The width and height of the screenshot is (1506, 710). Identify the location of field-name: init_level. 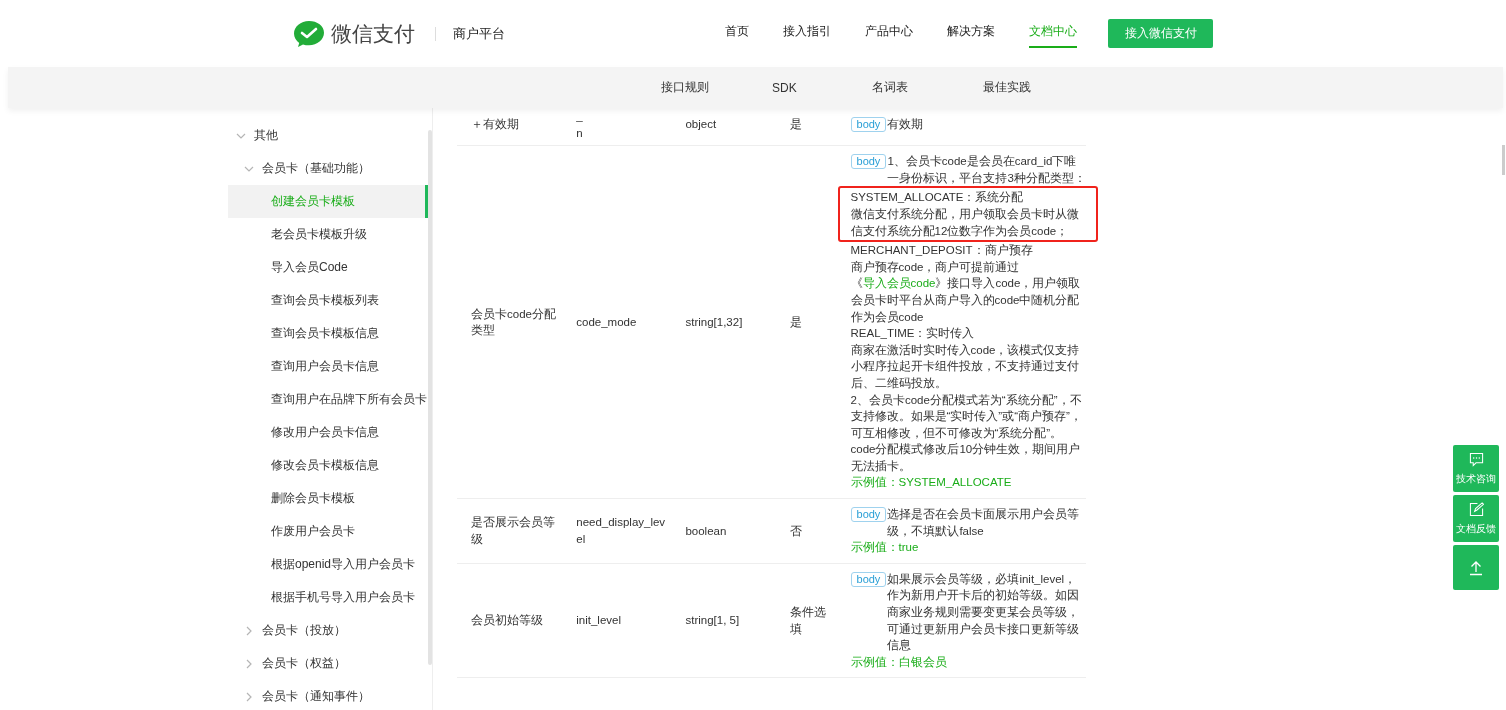
(599, 621).